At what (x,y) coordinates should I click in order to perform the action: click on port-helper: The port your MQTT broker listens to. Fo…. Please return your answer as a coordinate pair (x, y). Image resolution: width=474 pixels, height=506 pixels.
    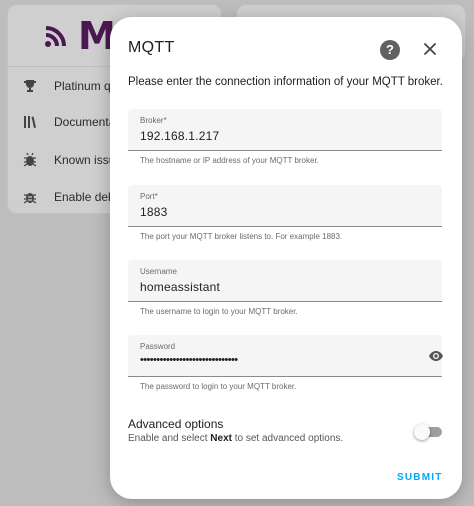
    Looking at the image, I should click on (241, 236).